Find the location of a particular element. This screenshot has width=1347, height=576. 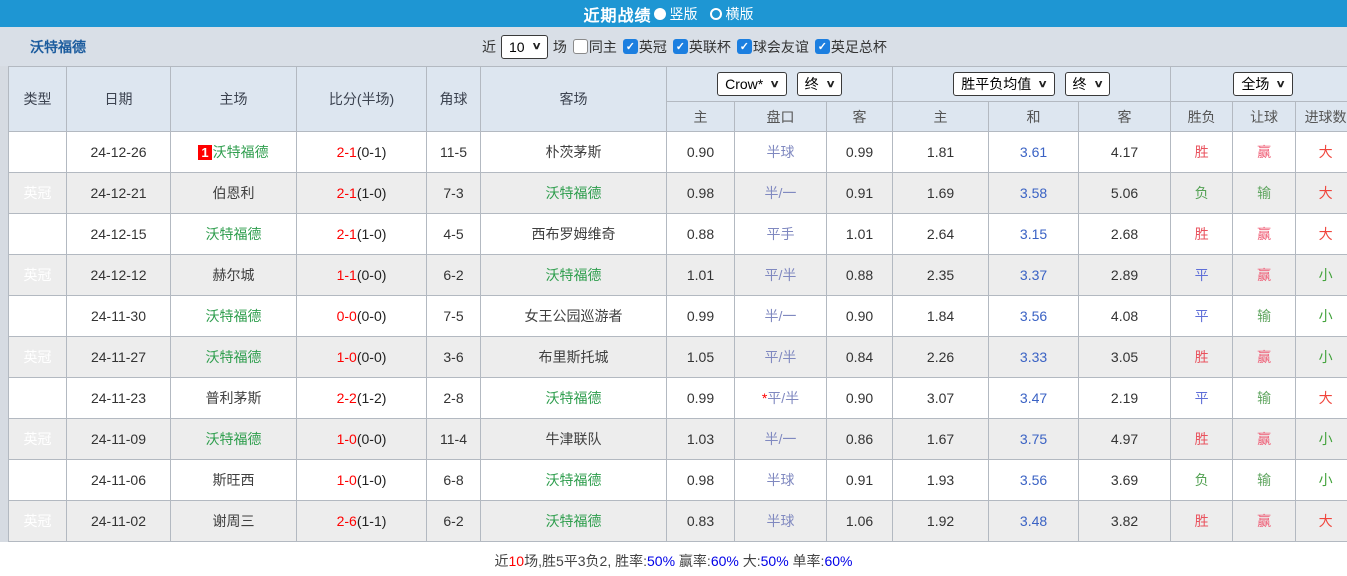

sub-header-odds-away: 客 is located at coordinates (859, 116).